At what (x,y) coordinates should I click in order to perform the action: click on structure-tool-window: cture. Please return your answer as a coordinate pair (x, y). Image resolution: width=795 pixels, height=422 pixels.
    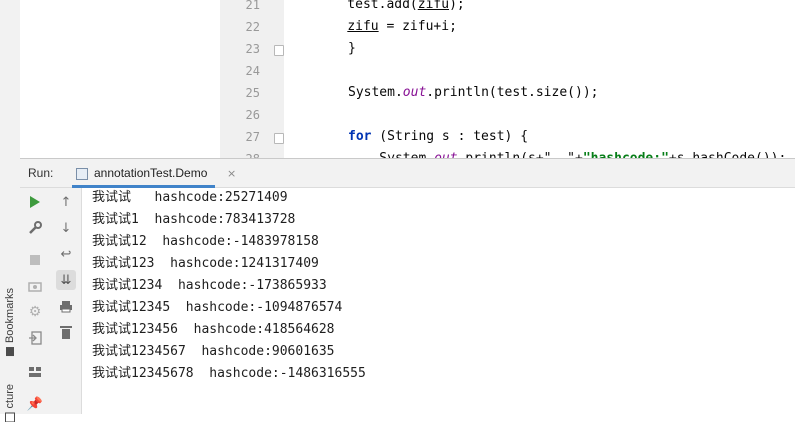
    Looking at the image, I should click on (10, 403).